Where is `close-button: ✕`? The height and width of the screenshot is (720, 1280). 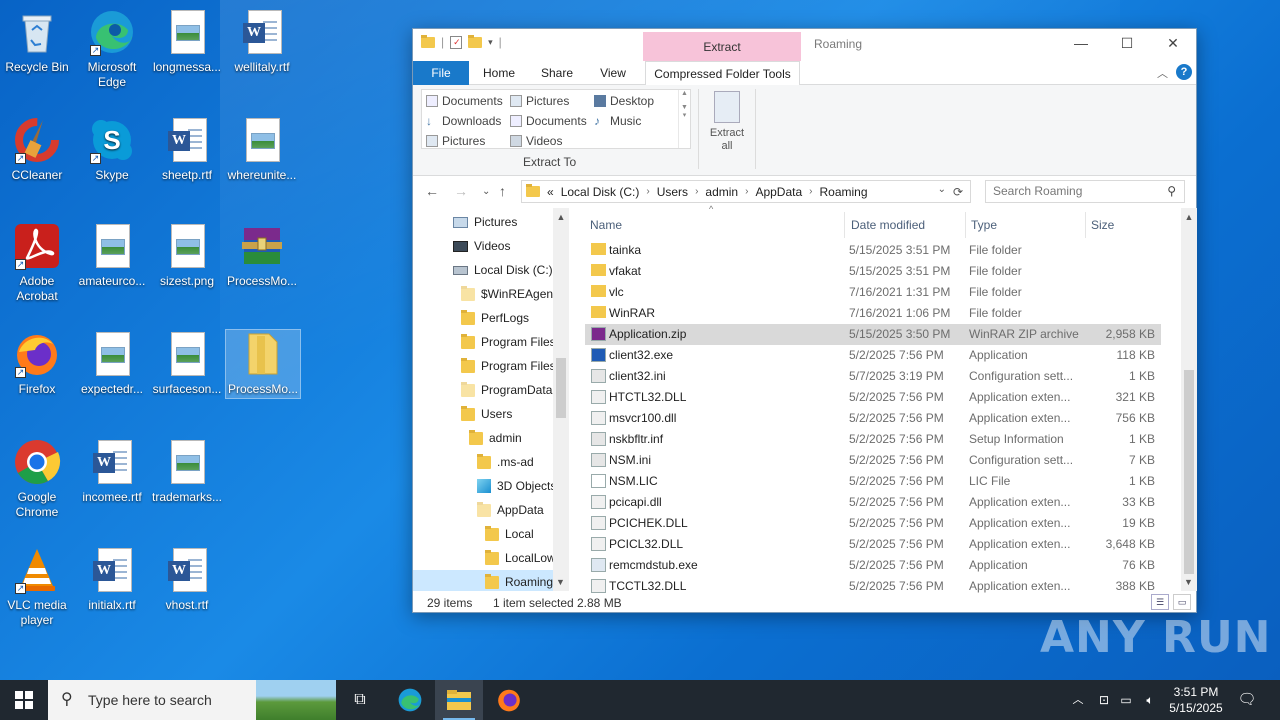 close-button: ✕ is located at coordinates (1173, 44).